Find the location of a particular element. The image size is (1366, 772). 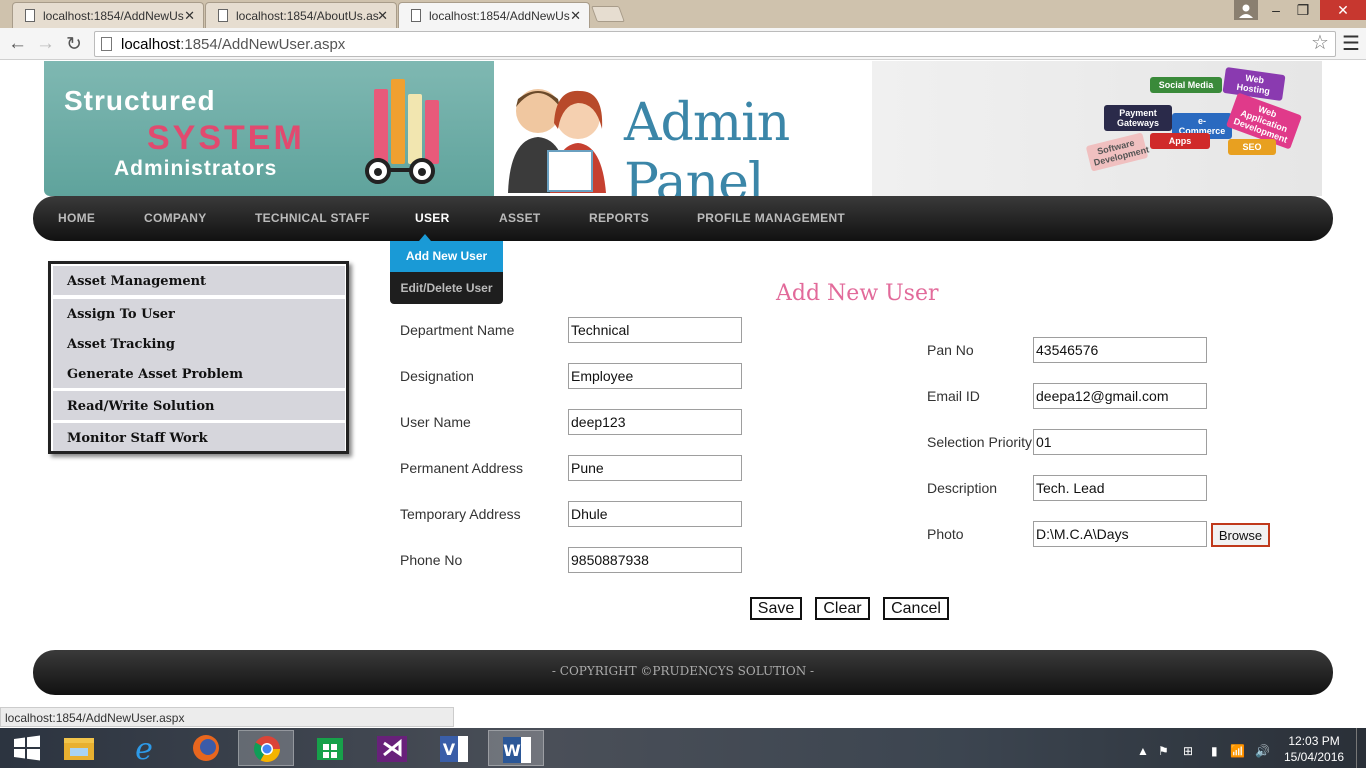

clock-time: 12:03 PM is located at coordinates (1314, 741).